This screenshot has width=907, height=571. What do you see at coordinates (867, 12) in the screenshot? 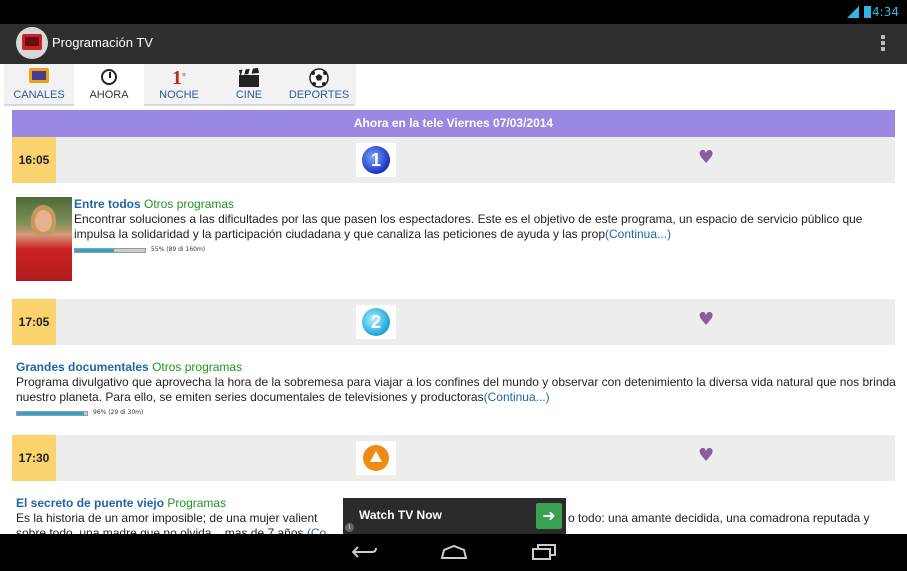
I see `battery-icon` at bounding box center [867, 12].